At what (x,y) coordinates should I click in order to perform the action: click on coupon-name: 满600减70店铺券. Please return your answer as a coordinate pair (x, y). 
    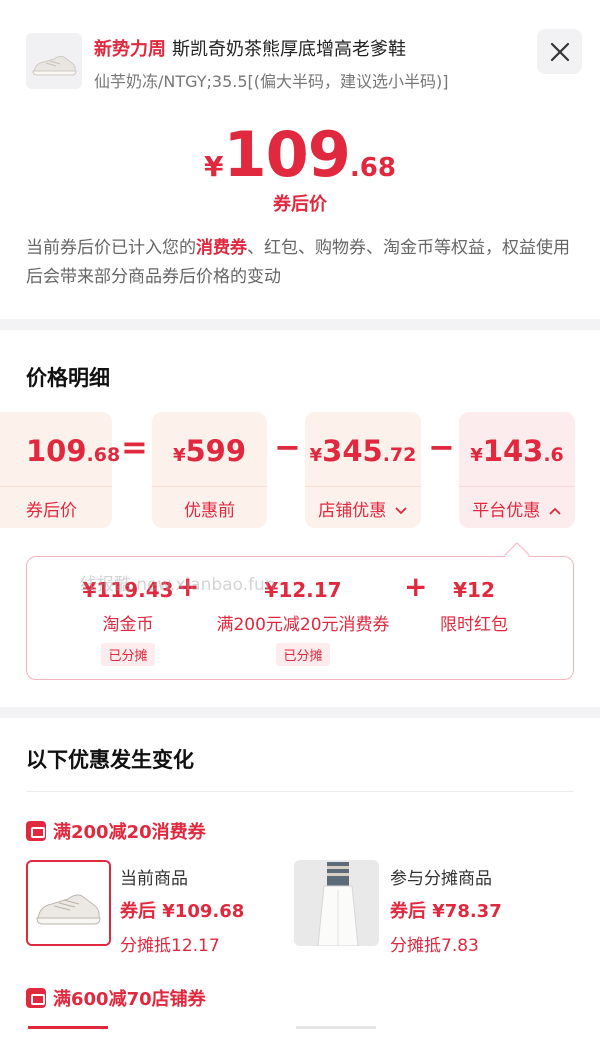
    Looking at the image, I should click on (129, 999).